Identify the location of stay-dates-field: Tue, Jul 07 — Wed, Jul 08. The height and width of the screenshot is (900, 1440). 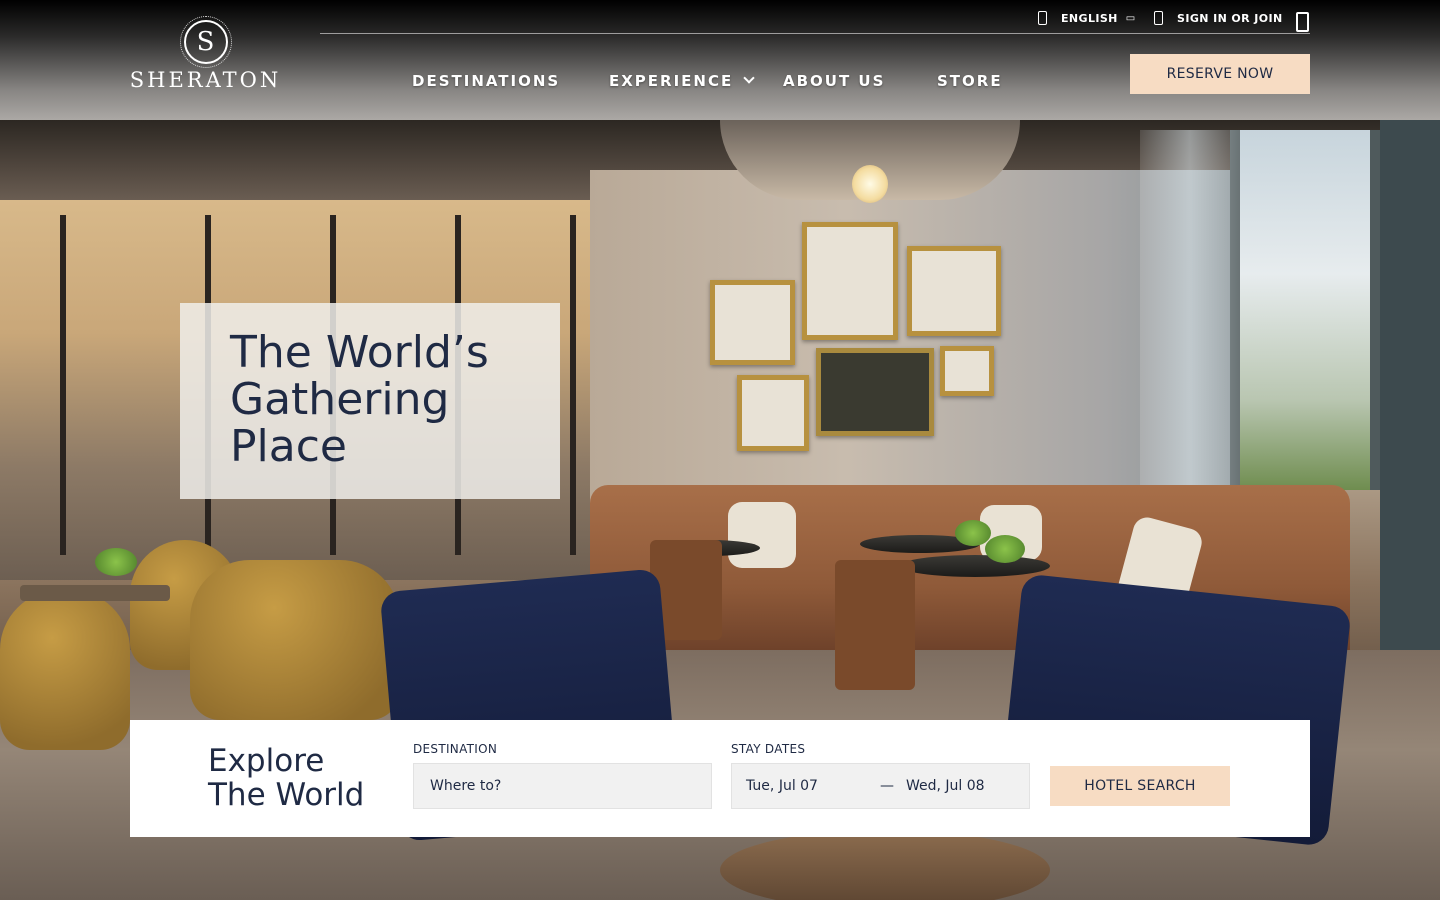
(880, 786).